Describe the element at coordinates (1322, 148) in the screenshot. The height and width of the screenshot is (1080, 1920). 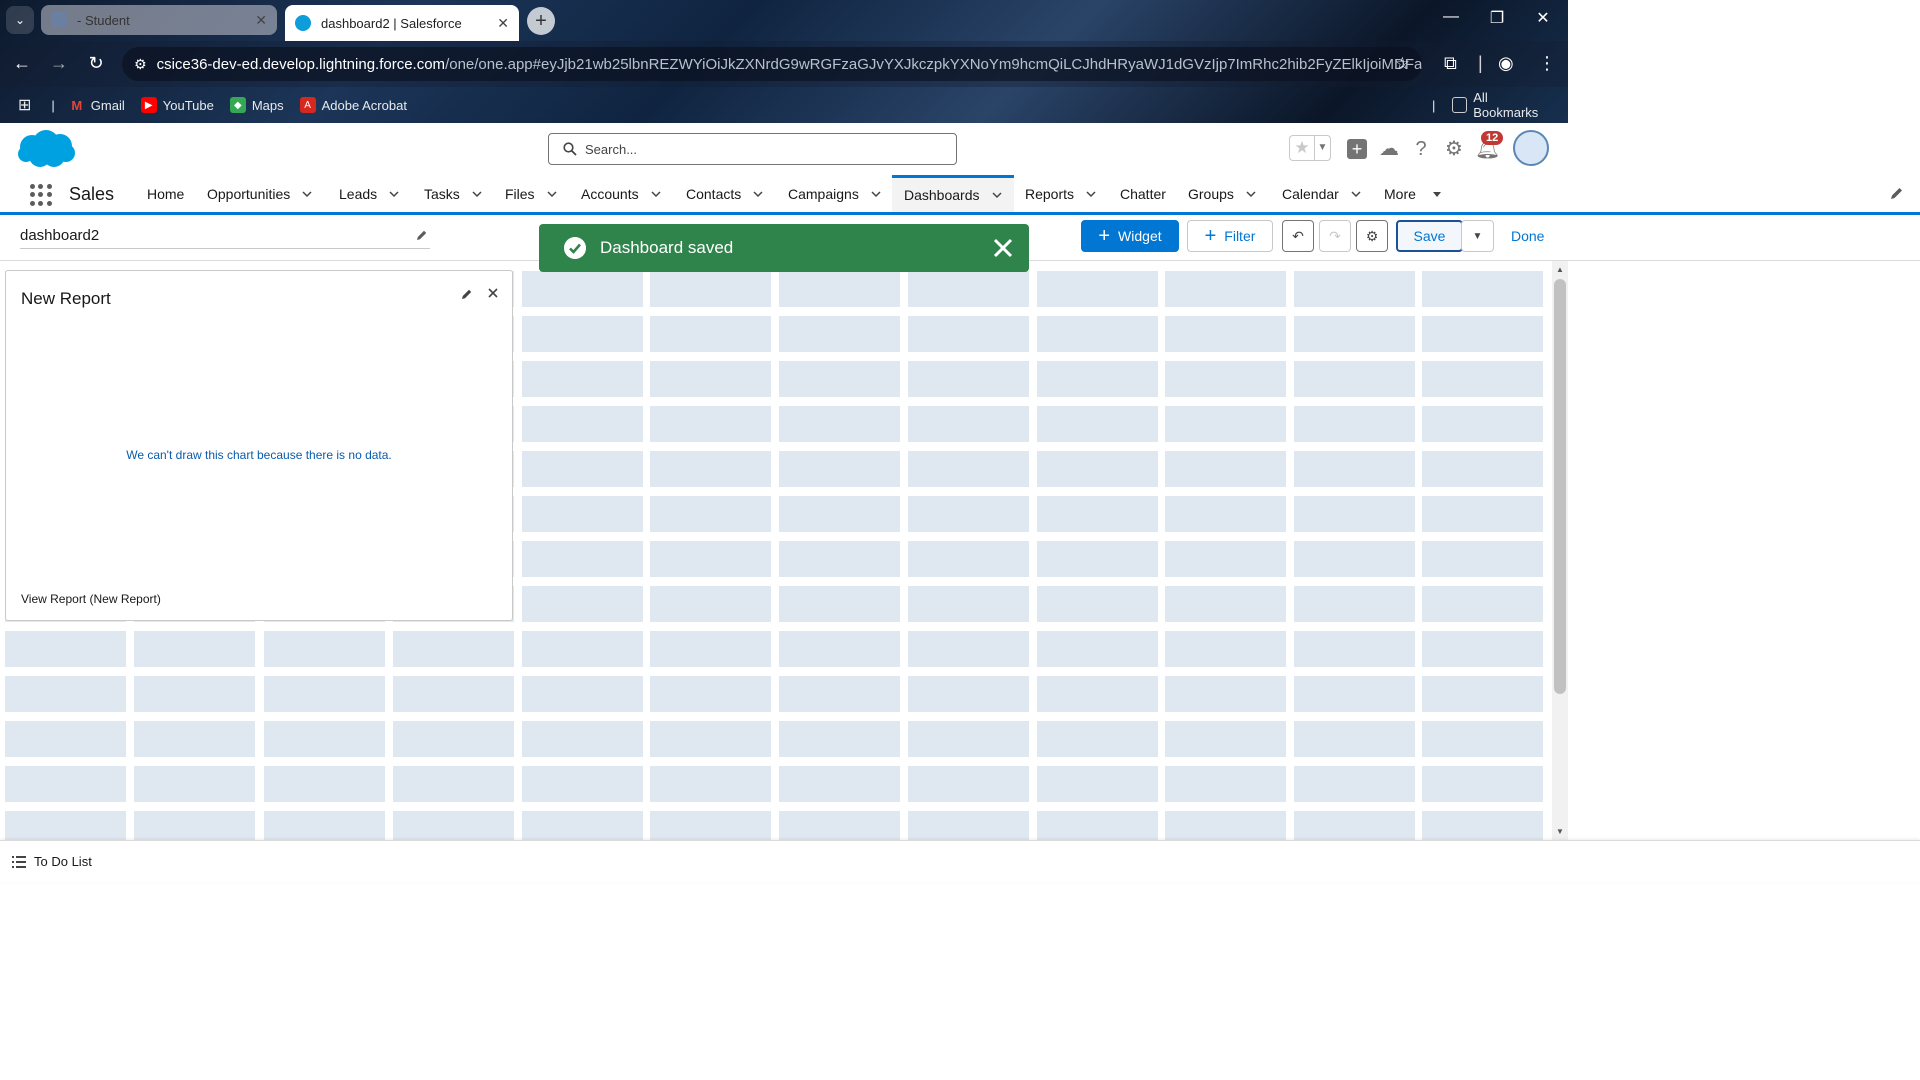
I see `favorites-menu-icon: ▼` at that location.